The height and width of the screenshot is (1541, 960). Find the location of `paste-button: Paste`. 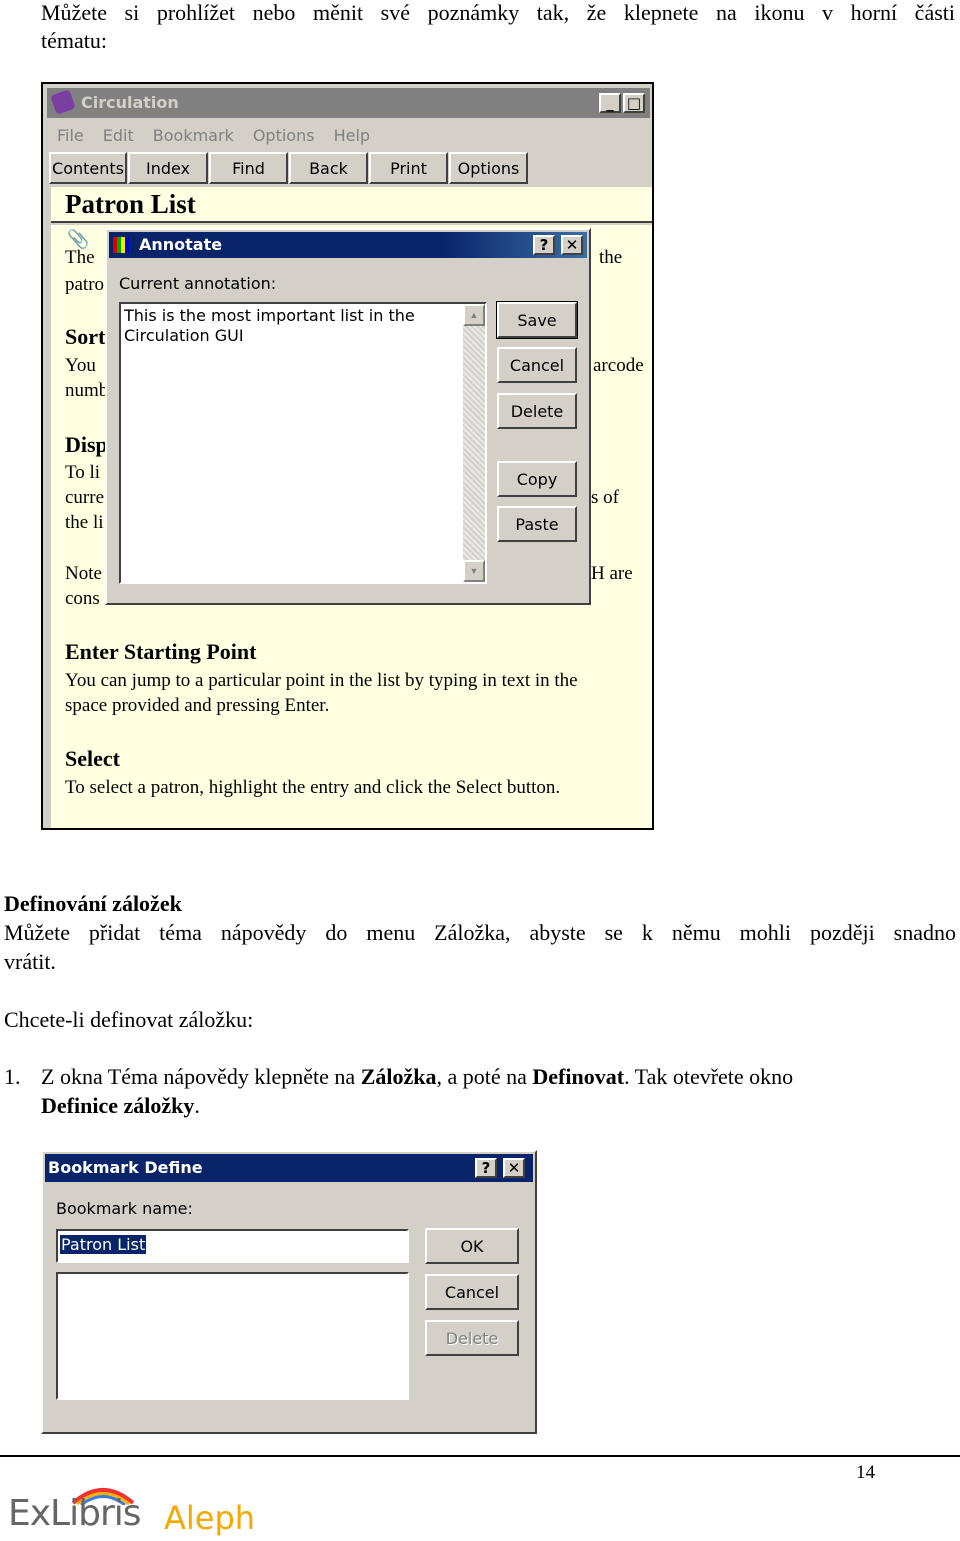

paste-button: Paste is located at coordinates (537, 524).